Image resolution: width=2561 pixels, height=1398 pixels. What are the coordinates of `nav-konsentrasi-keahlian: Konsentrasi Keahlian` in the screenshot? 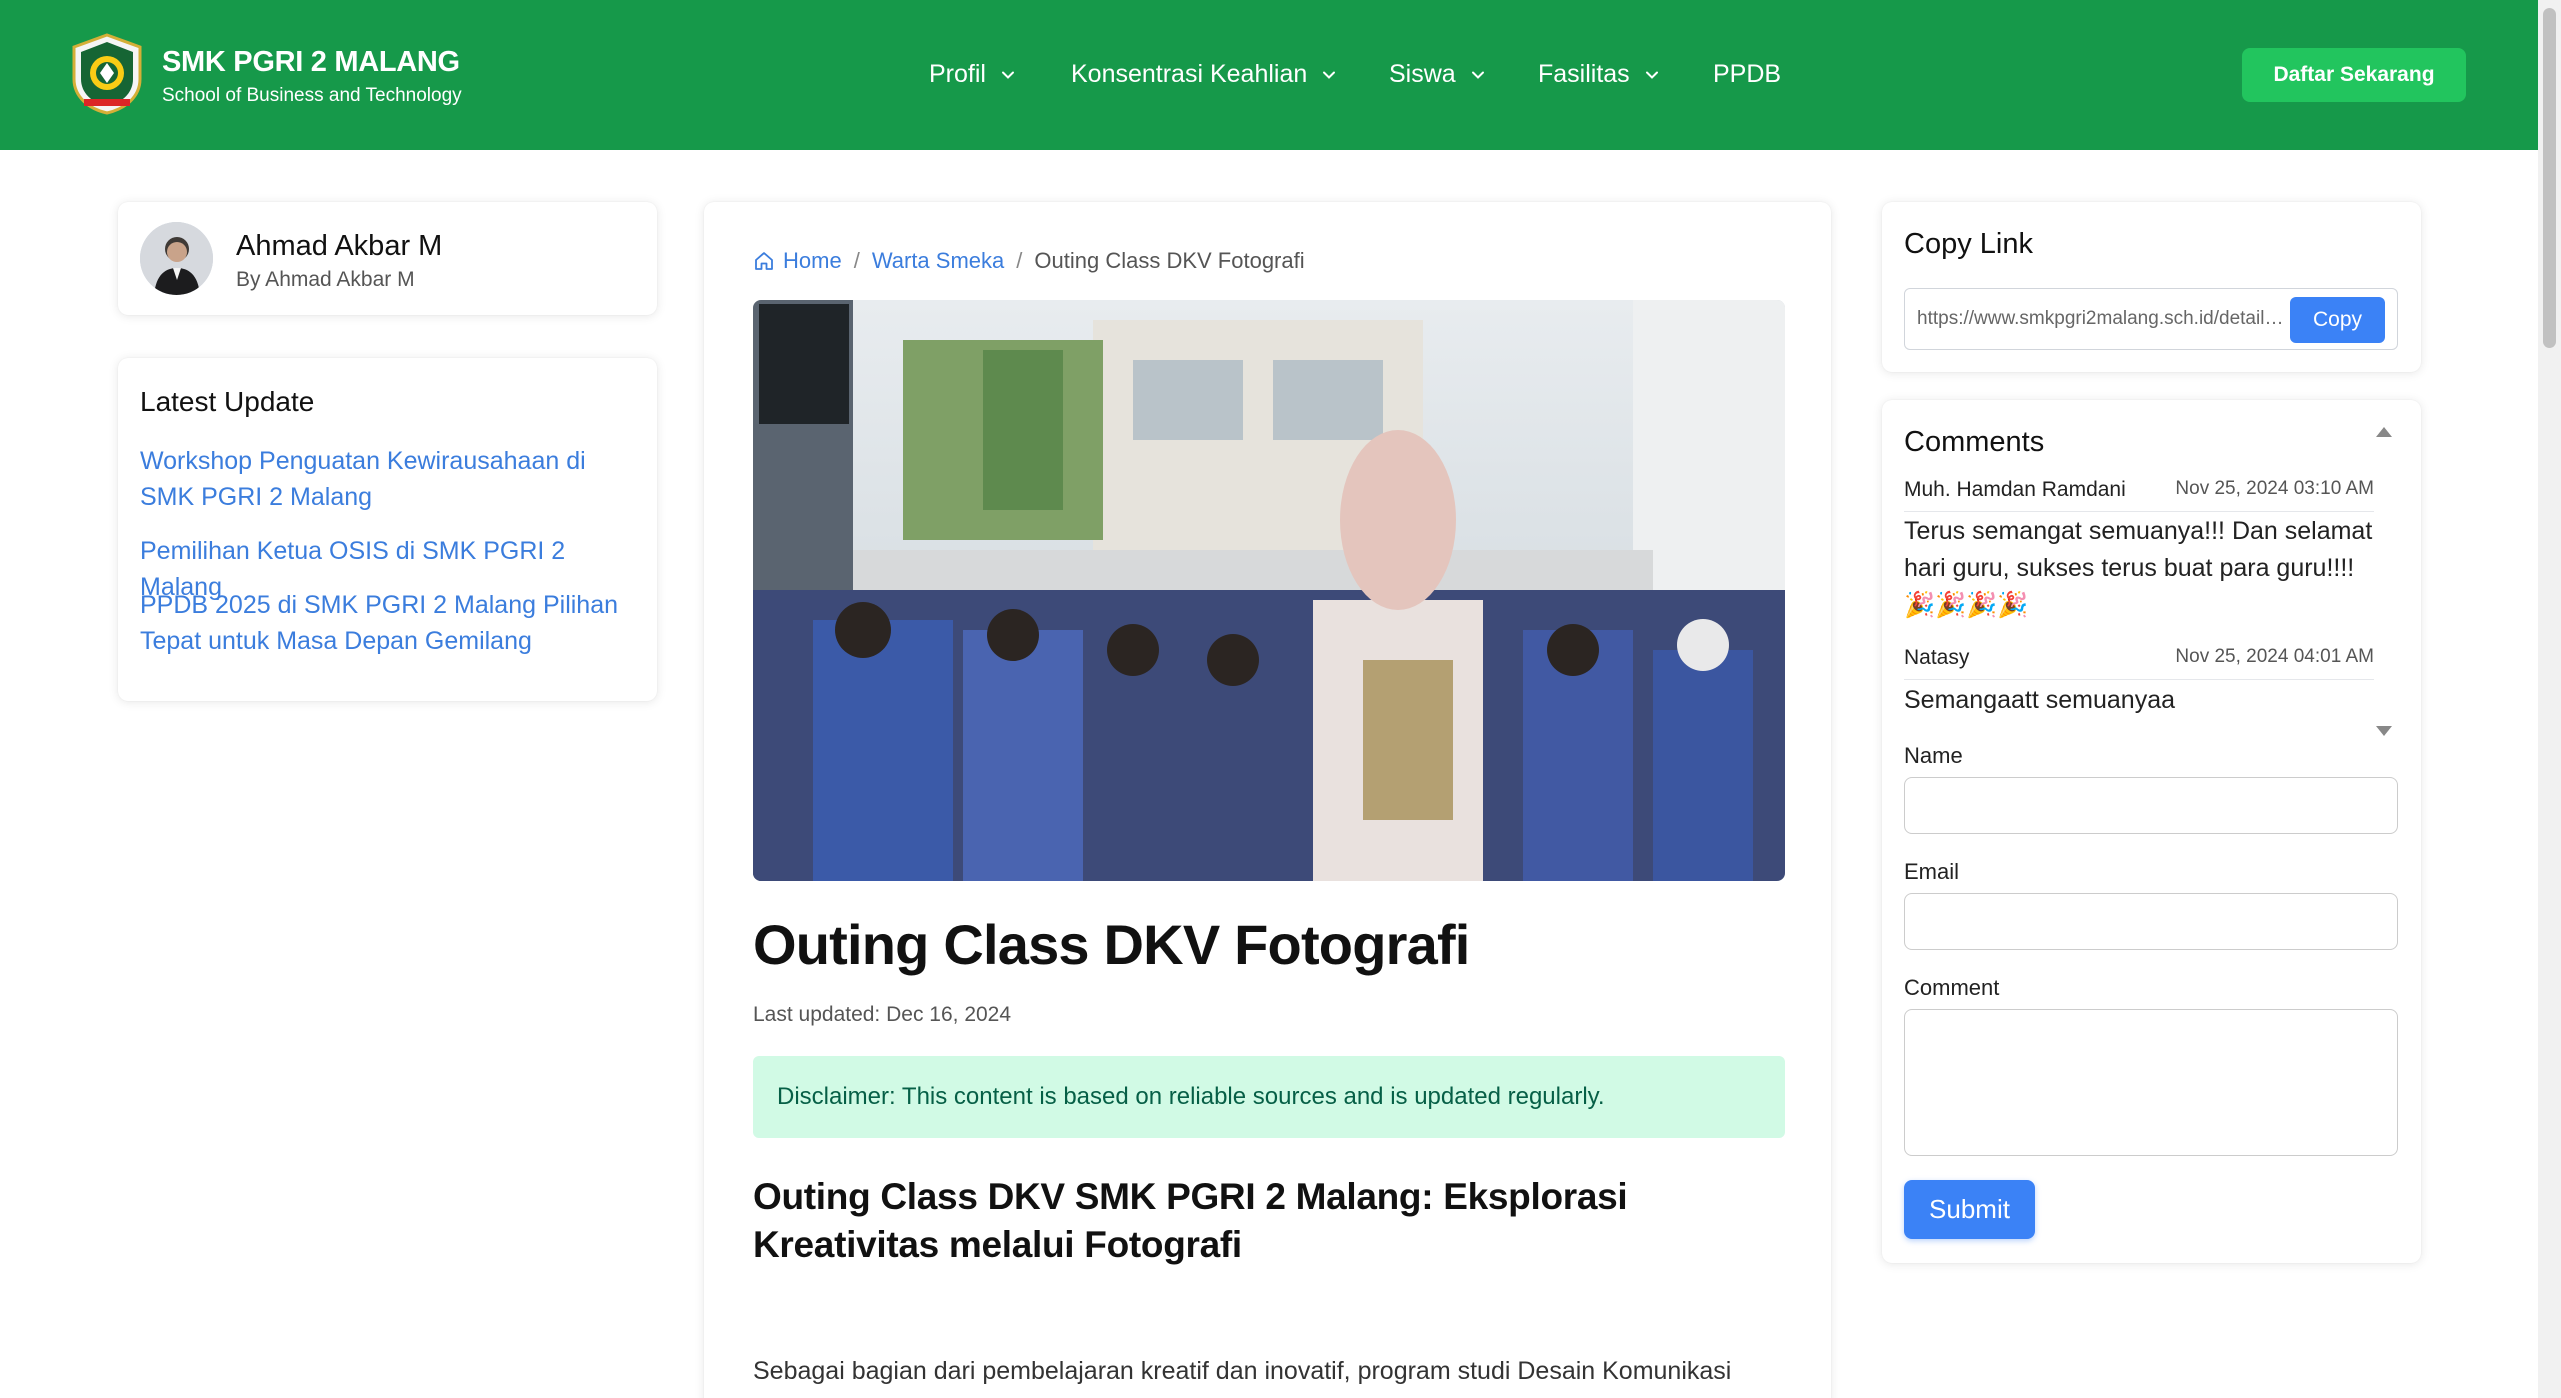 It's located at (1204, 74).